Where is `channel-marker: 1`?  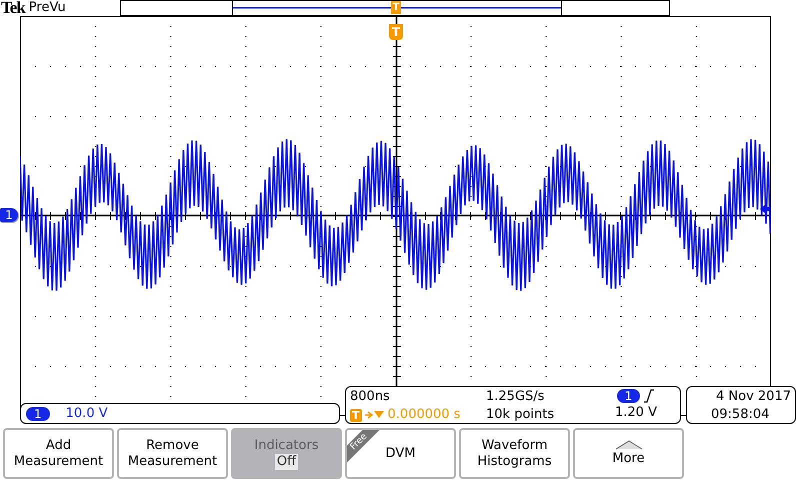 channel-marker: 1 is located at coordinates (9, 215).